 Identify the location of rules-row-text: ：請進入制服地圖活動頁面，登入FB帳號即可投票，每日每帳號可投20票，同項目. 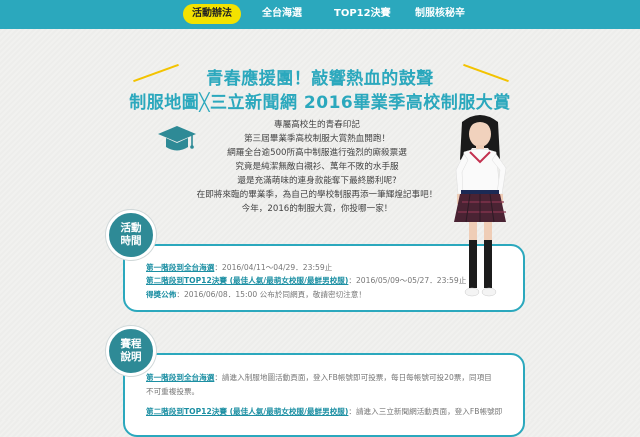
(353, 377).